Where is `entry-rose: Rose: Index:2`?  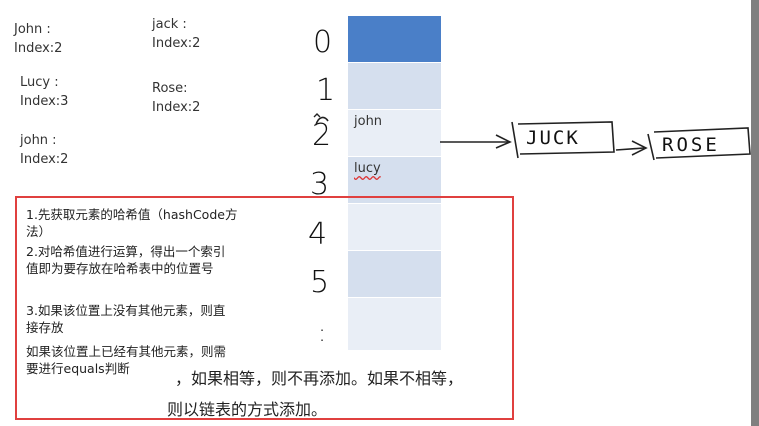 entry-rose: Rose: Index:2 is located at coordinates (176, 98).